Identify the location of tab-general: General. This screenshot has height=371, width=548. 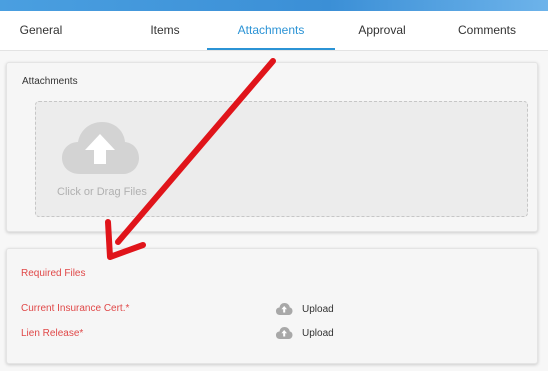
(41, 30).